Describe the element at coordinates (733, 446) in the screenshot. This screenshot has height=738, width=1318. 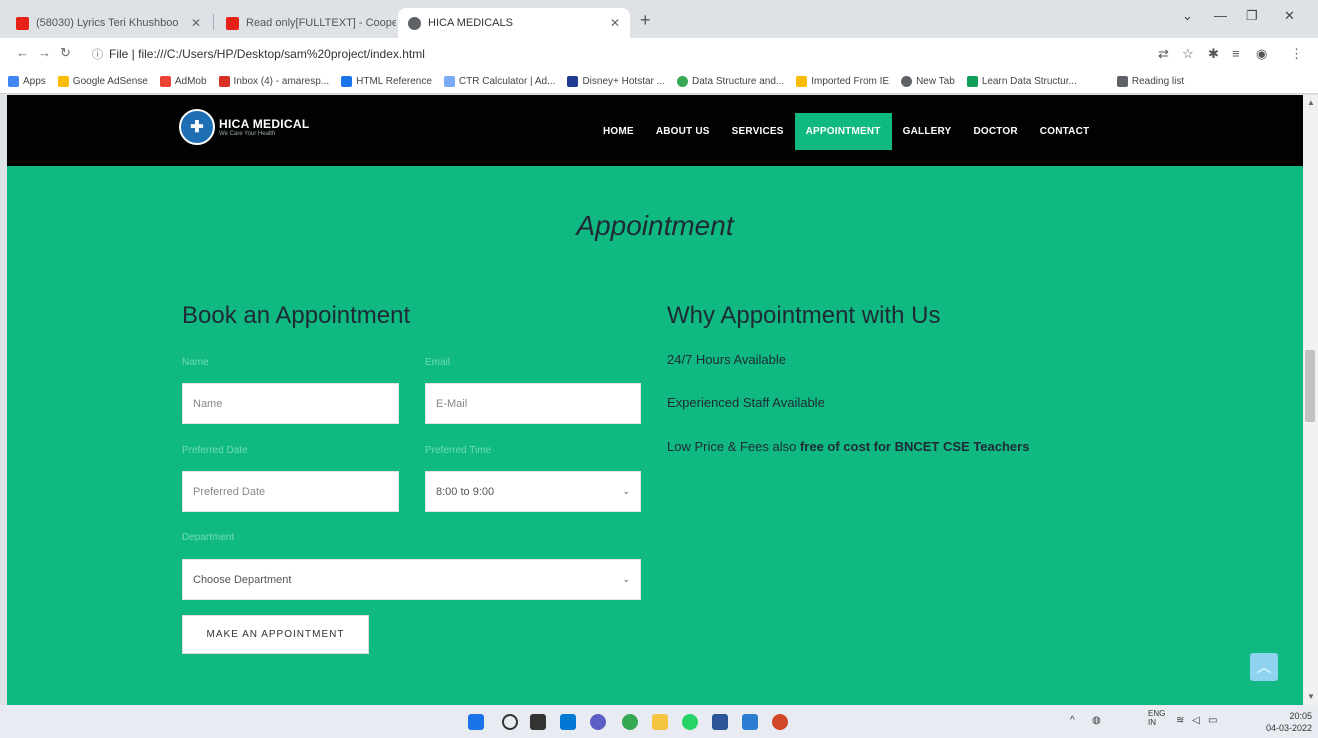
I see `why-item-price-text: Low Price & Fees also` at that location.